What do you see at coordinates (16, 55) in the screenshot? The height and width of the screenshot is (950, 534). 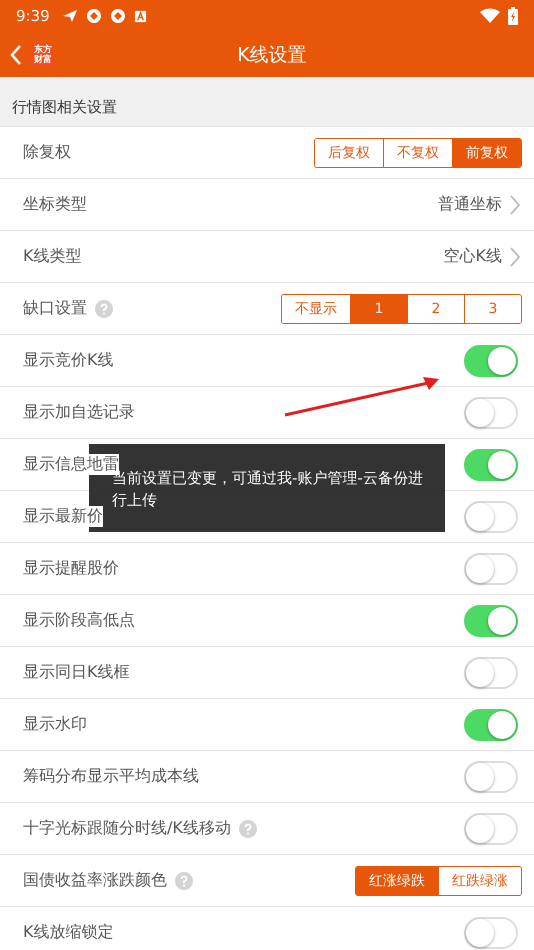 I see `back-icon` at bounding box center [16, 55].